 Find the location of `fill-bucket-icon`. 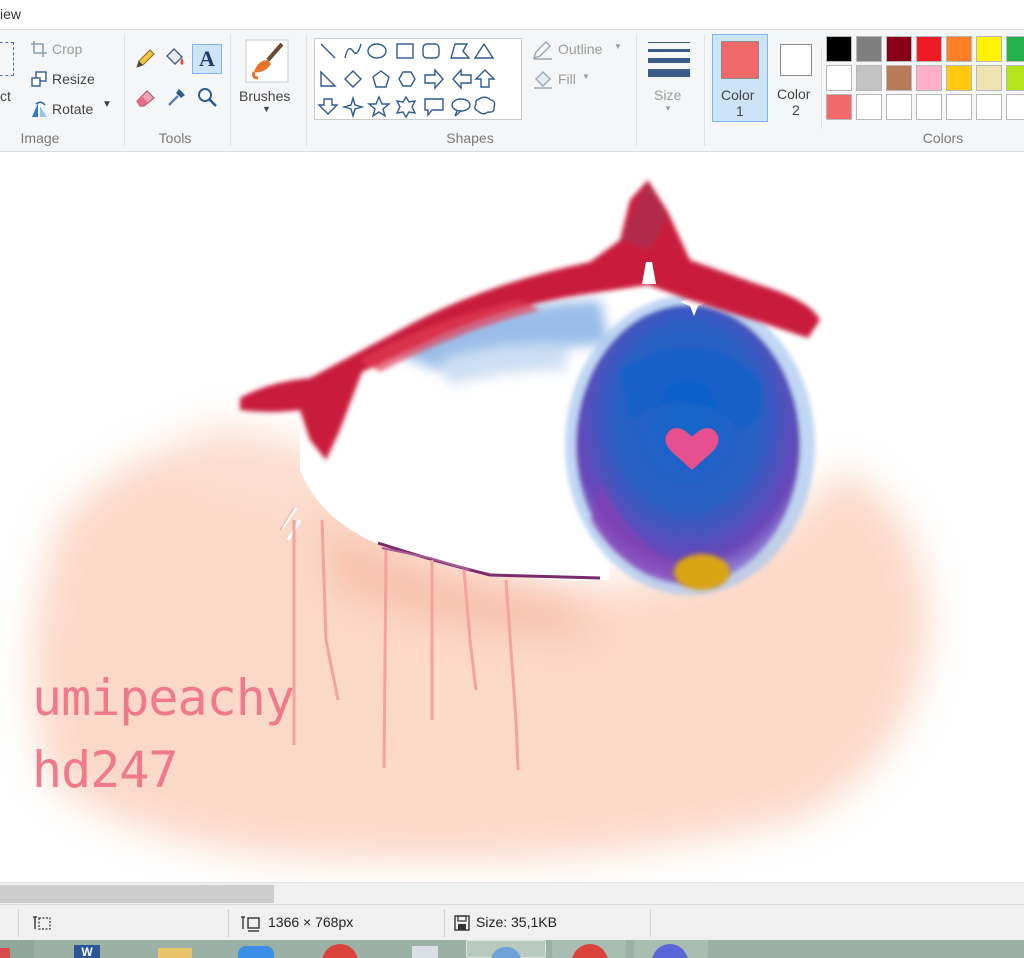

fill-bucket-icon is located at coordinates (174, 58).